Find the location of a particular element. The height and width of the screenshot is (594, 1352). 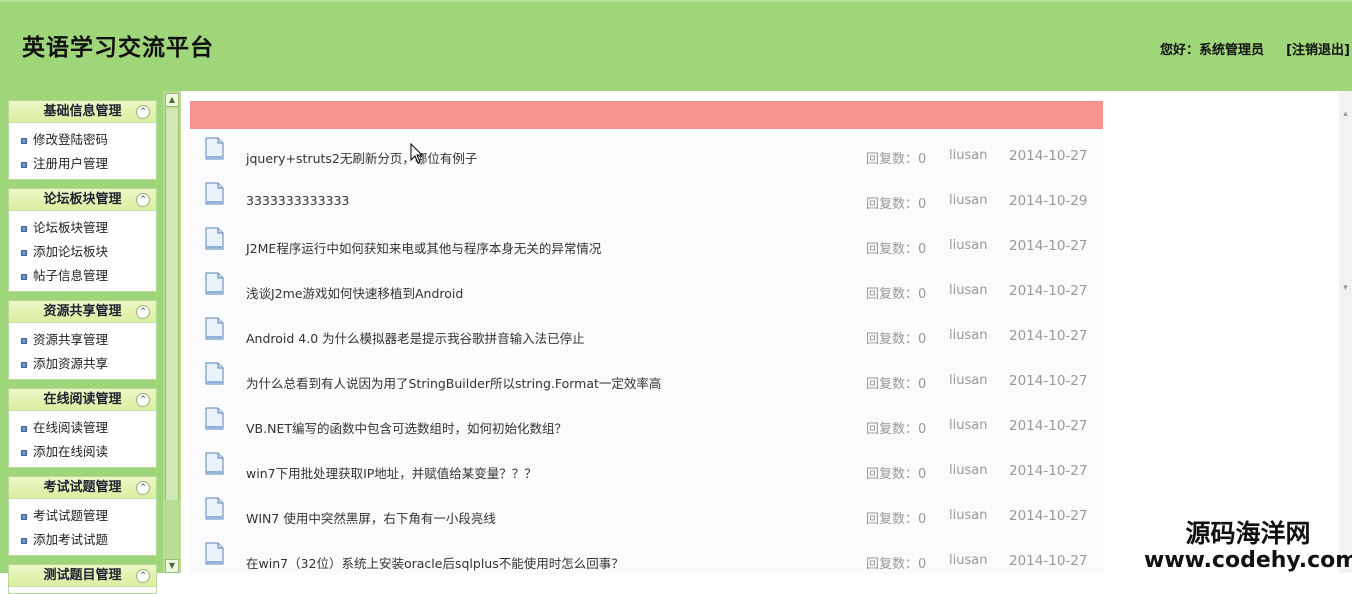

panel-header: 资源共享管理 ⌃ is located at coordinates (82, 312).